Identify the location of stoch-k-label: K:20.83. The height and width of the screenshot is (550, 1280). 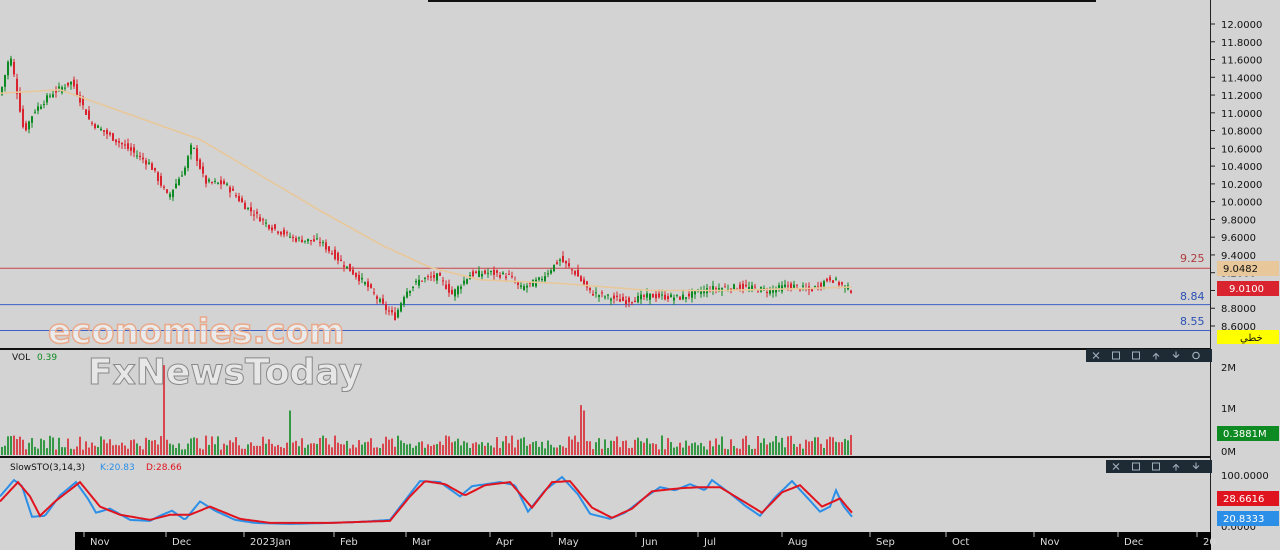
(117, 468).